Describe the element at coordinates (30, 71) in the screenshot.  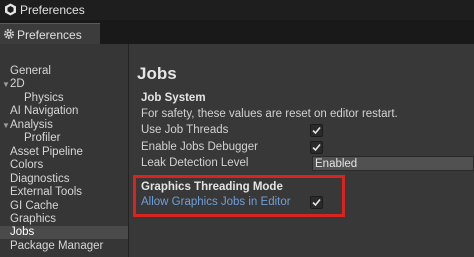
I see `sidebar-item-label: General` at that location.